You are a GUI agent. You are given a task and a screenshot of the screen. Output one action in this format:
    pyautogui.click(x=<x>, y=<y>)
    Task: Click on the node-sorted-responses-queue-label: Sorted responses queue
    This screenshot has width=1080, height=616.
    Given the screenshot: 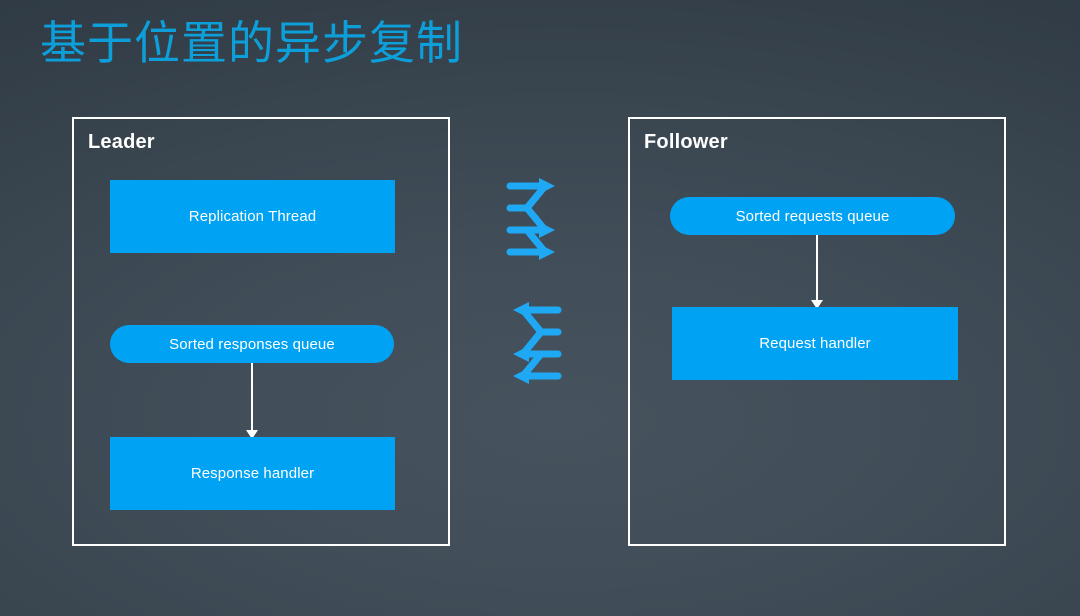 What is the action you would take?
    pyautogui.click(x=252, y=344)
    